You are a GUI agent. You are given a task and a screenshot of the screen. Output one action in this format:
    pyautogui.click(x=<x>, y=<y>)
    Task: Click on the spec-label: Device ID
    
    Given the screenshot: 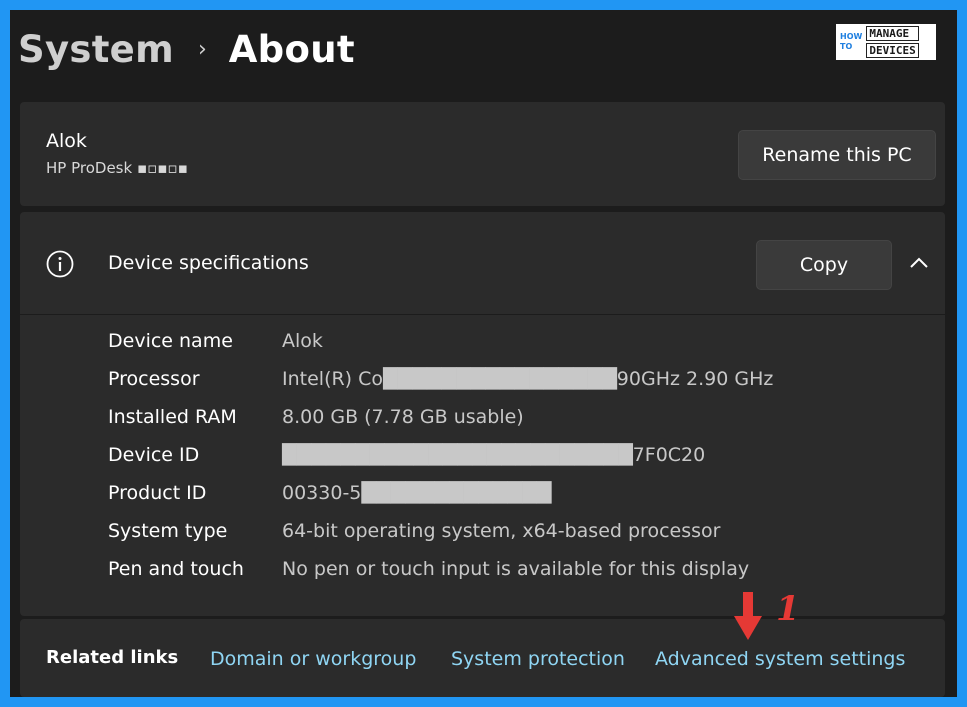 What is the action you would take?
    pyautogui.click(x=154, y=455)
    